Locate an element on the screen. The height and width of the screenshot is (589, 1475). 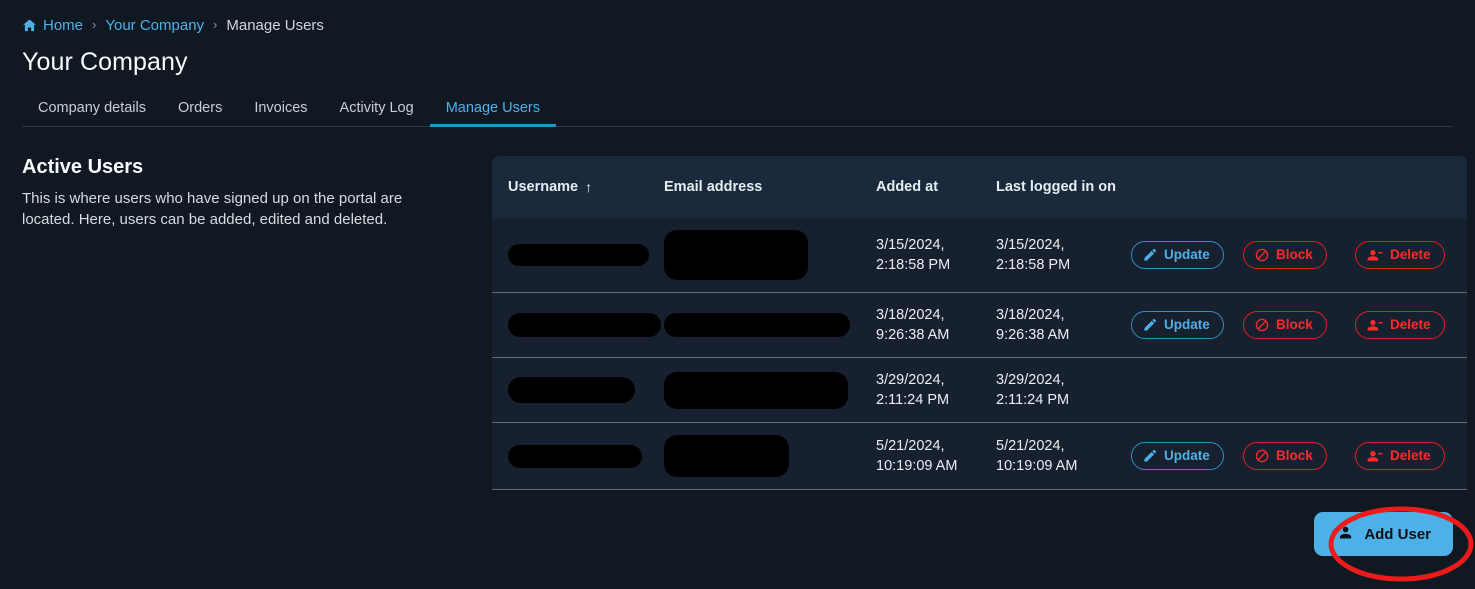
cell-added-at: 3/29/2024, 2:11:24 PM is located at coordinates (913, 390).